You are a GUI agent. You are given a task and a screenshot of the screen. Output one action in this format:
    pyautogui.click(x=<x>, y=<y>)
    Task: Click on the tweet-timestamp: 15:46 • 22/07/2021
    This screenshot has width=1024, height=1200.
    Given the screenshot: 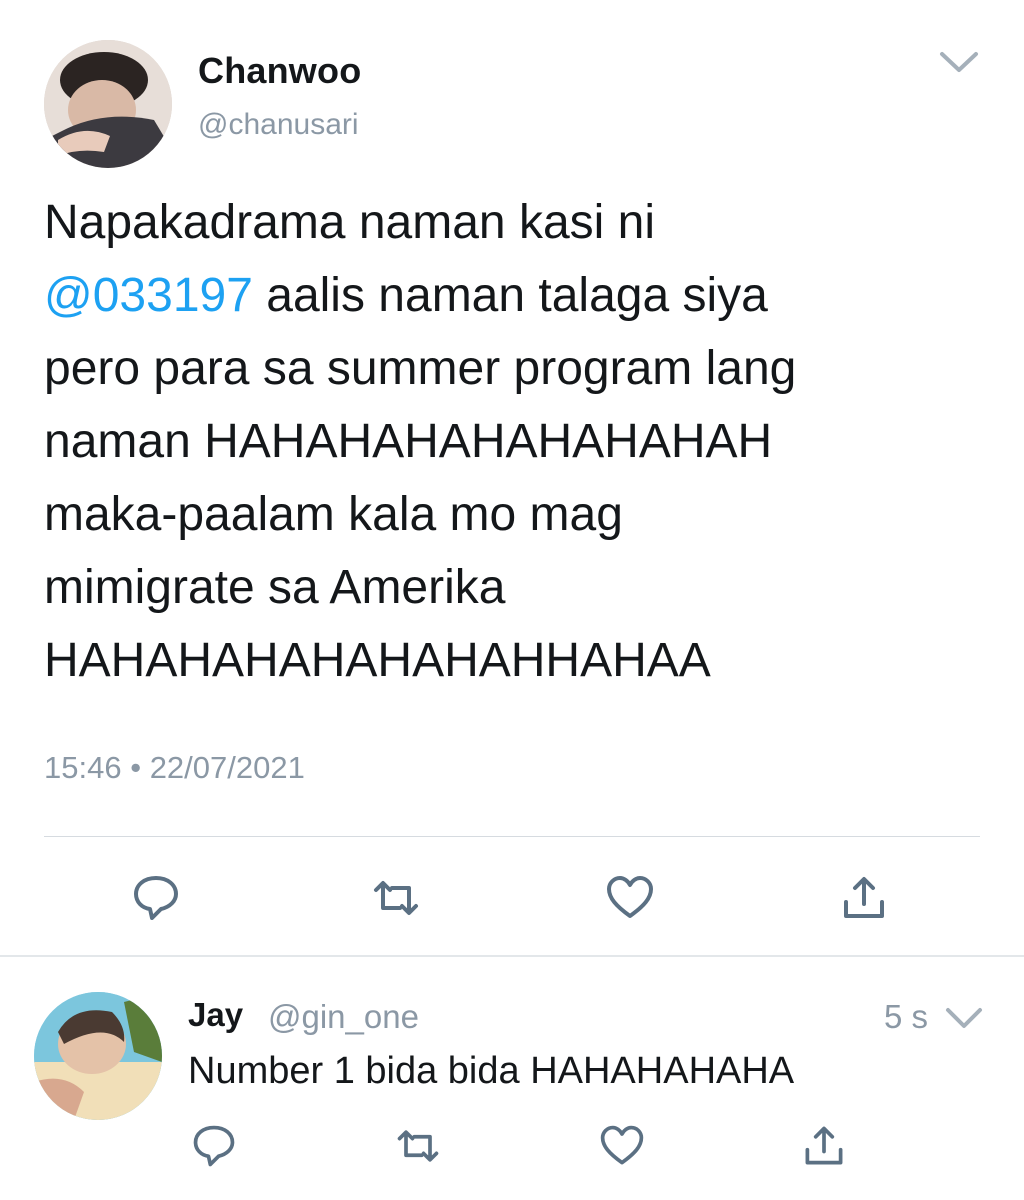 What is the action you would take?
    pyautogui.click(x=174, y=768)
    